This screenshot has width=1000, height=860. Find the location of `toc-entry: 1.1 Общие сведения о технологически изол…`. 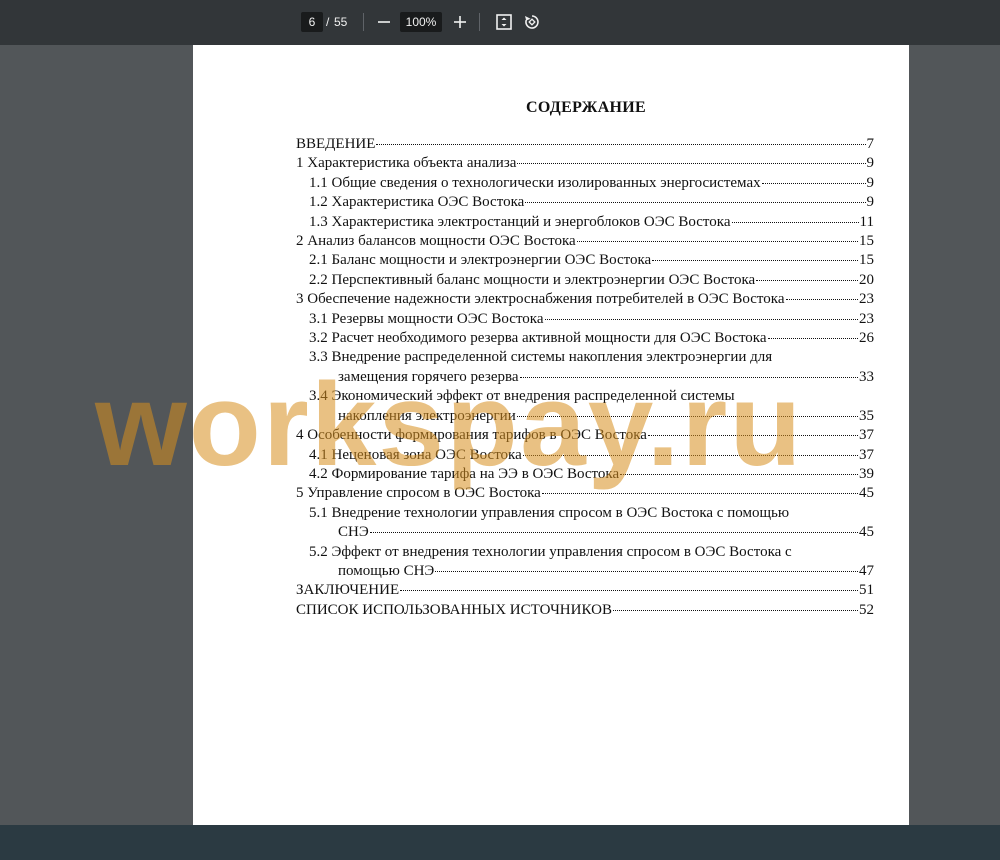

toc-entry: 1.1 Общие сведения о технологически изол… is located at coordinates (585, 183).